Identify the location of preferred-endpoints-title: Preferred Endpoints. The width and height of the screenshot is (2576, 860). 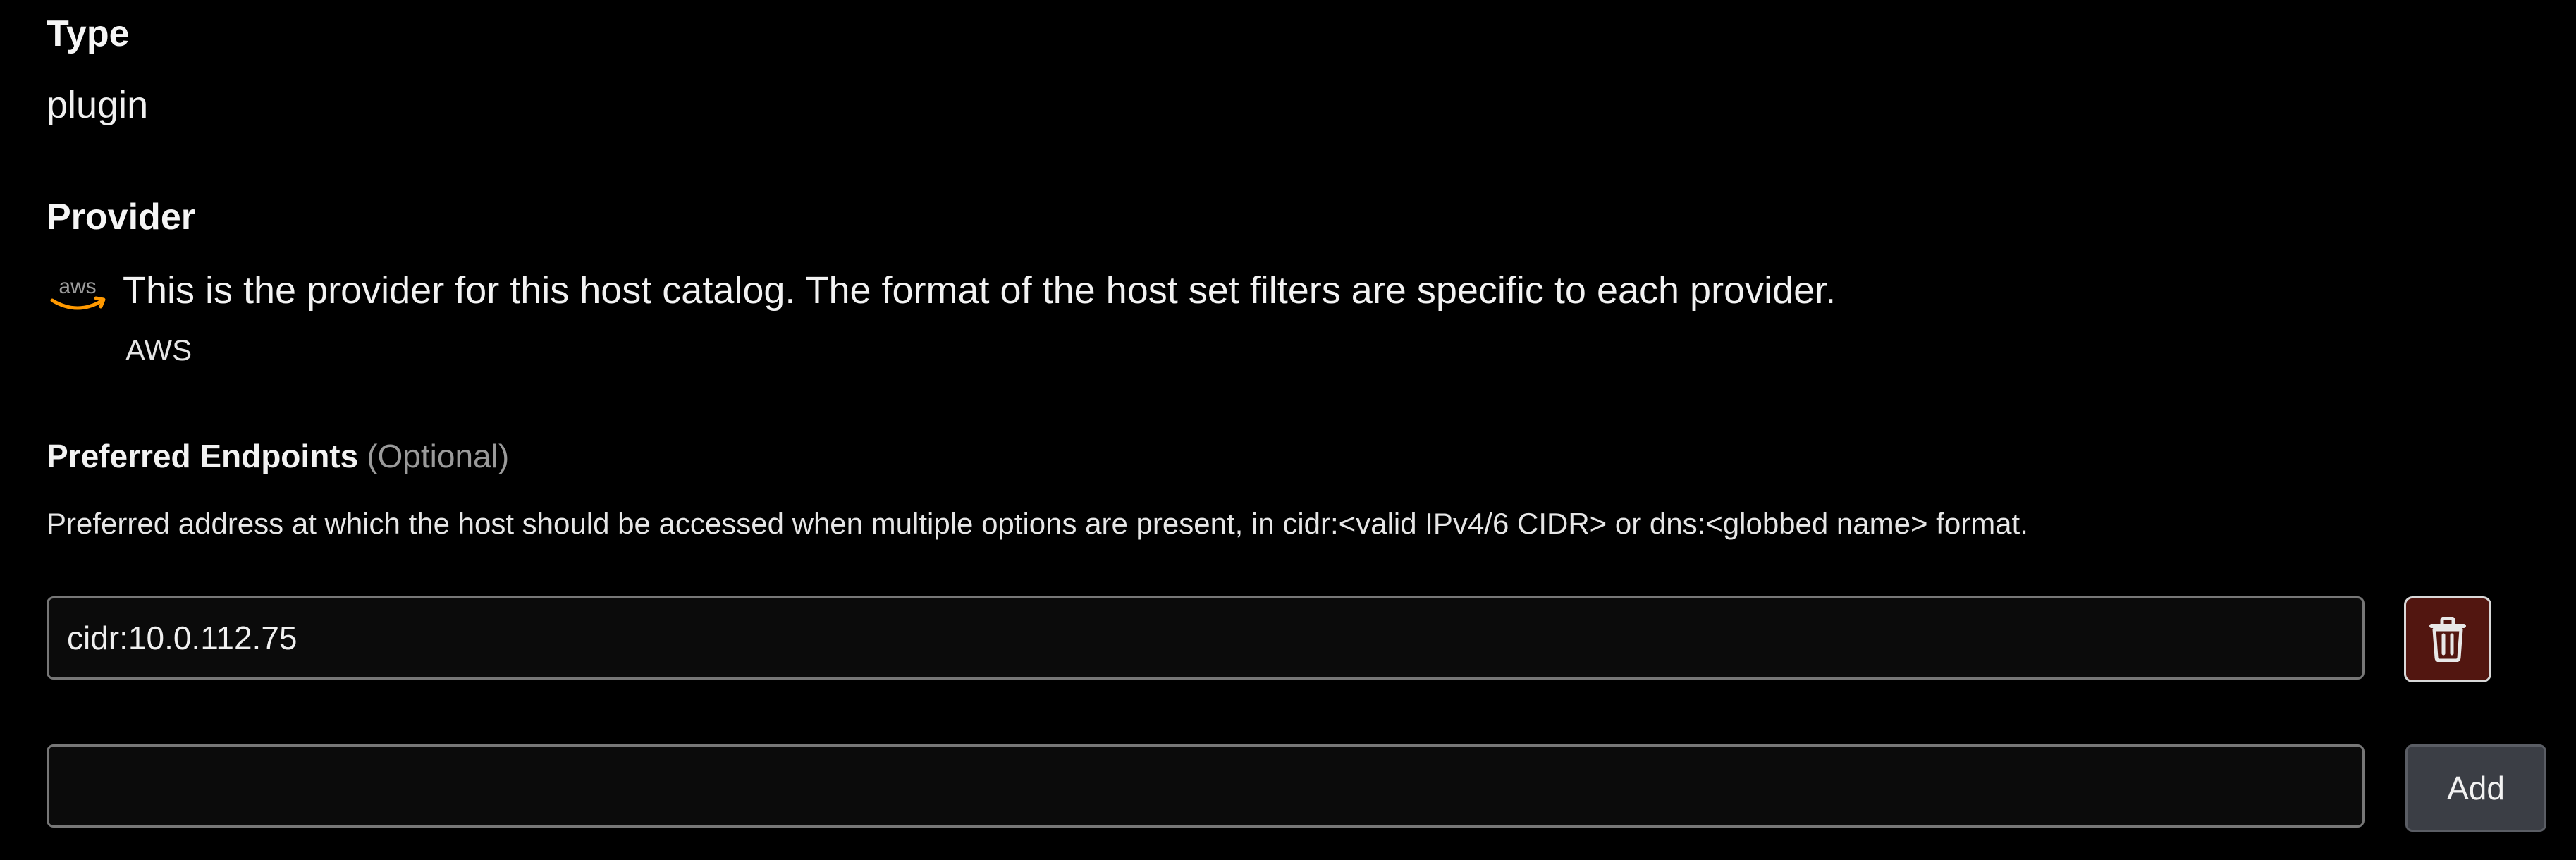
(203, 456).